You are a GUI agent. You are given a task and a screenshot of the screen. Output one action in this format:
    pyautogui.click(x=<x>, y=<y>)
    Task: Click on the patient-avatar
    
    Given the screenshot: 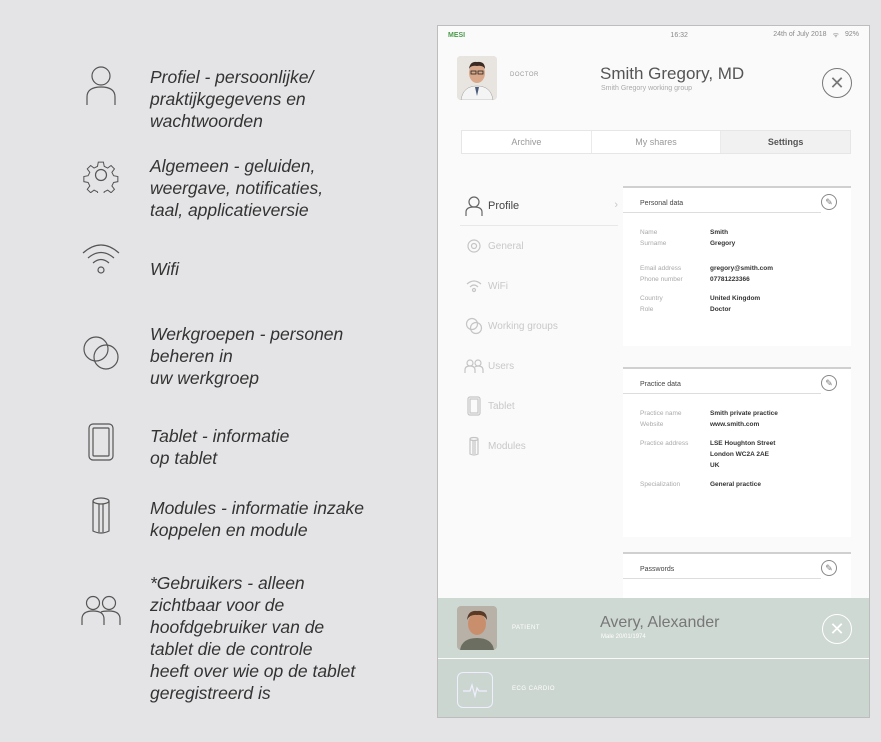 What is the action you would take?
    pyautogui.click(x=477, y=628)
    